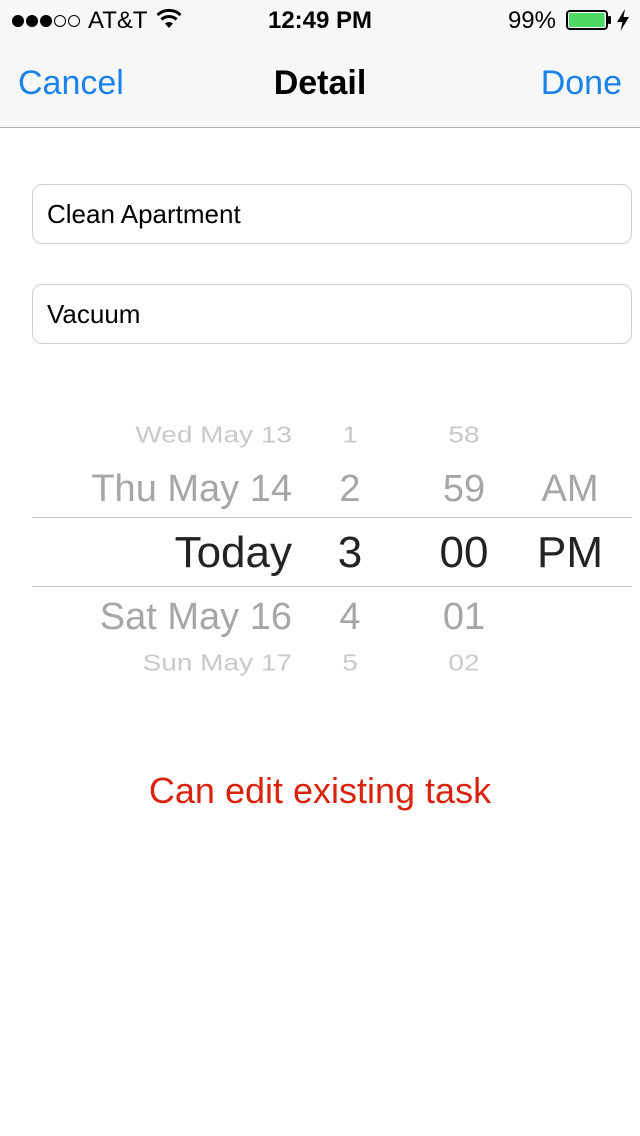 This screenshot has height=1136, width=640. I want to click on picker-meridiem-option: AM, so click(570, 489).